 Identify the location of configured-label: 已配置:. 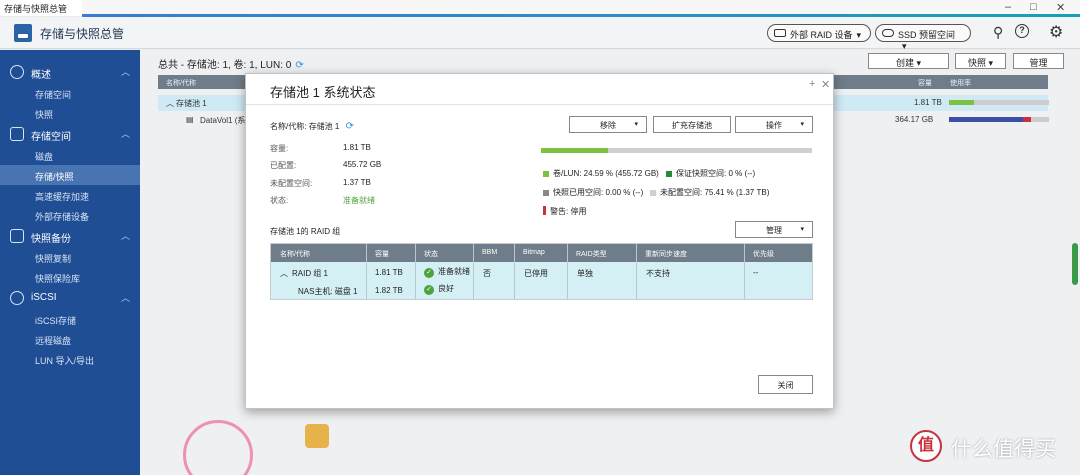
(283, 165).